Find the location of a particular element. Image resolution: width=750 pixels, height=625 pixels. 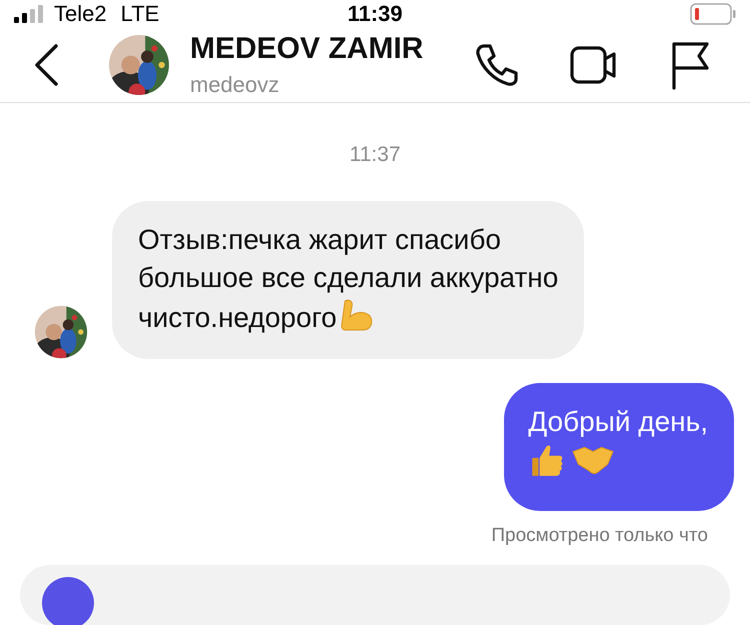

carrier-name: Tele2 is located at coordinates (80, 14).